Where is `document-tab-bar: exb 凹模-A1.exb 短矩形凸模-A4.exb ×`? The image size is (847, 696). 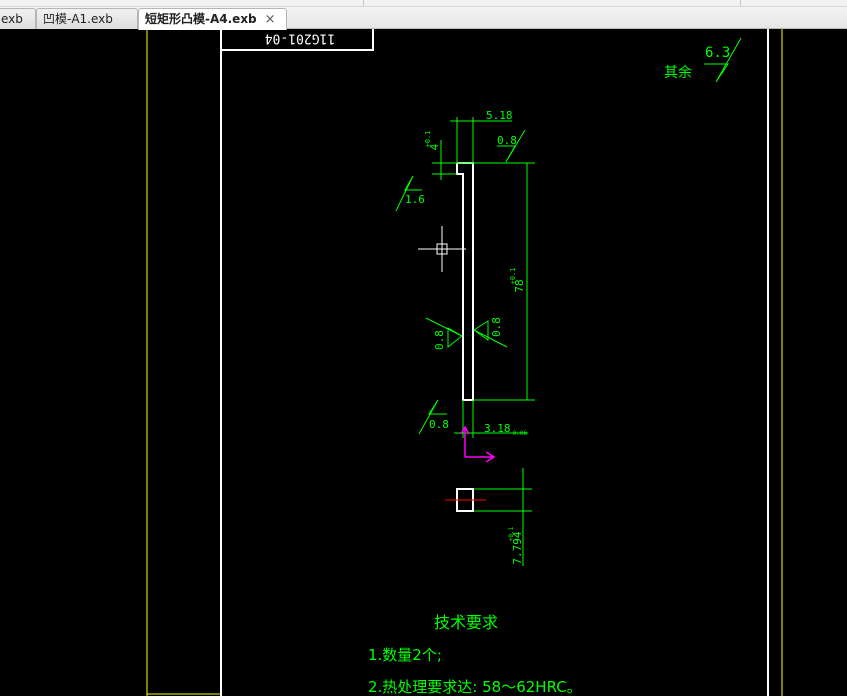 document-tab-bar: exb 凹模-A1.exb 短矩形凸模-A4.exb × is located at coordinates (423, 15).